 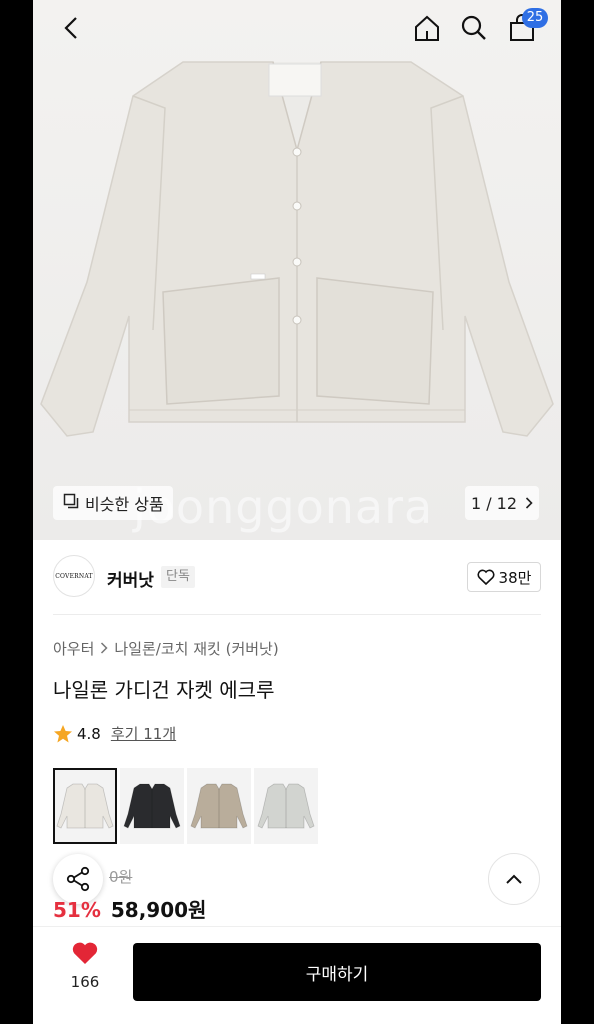 What do you see at coordinates (143, 733) in the screenshot?
I see `review-count-link: 후기 11개` at bounding box center [143, 733].